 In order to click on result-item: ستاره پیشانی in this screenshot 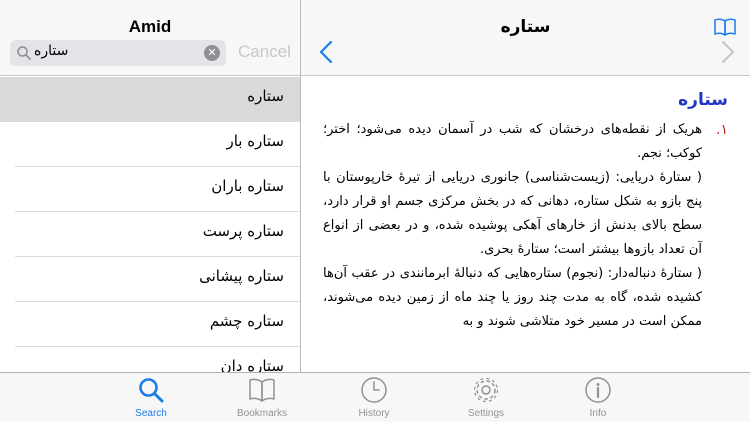, I will do `click(157, 279)`.